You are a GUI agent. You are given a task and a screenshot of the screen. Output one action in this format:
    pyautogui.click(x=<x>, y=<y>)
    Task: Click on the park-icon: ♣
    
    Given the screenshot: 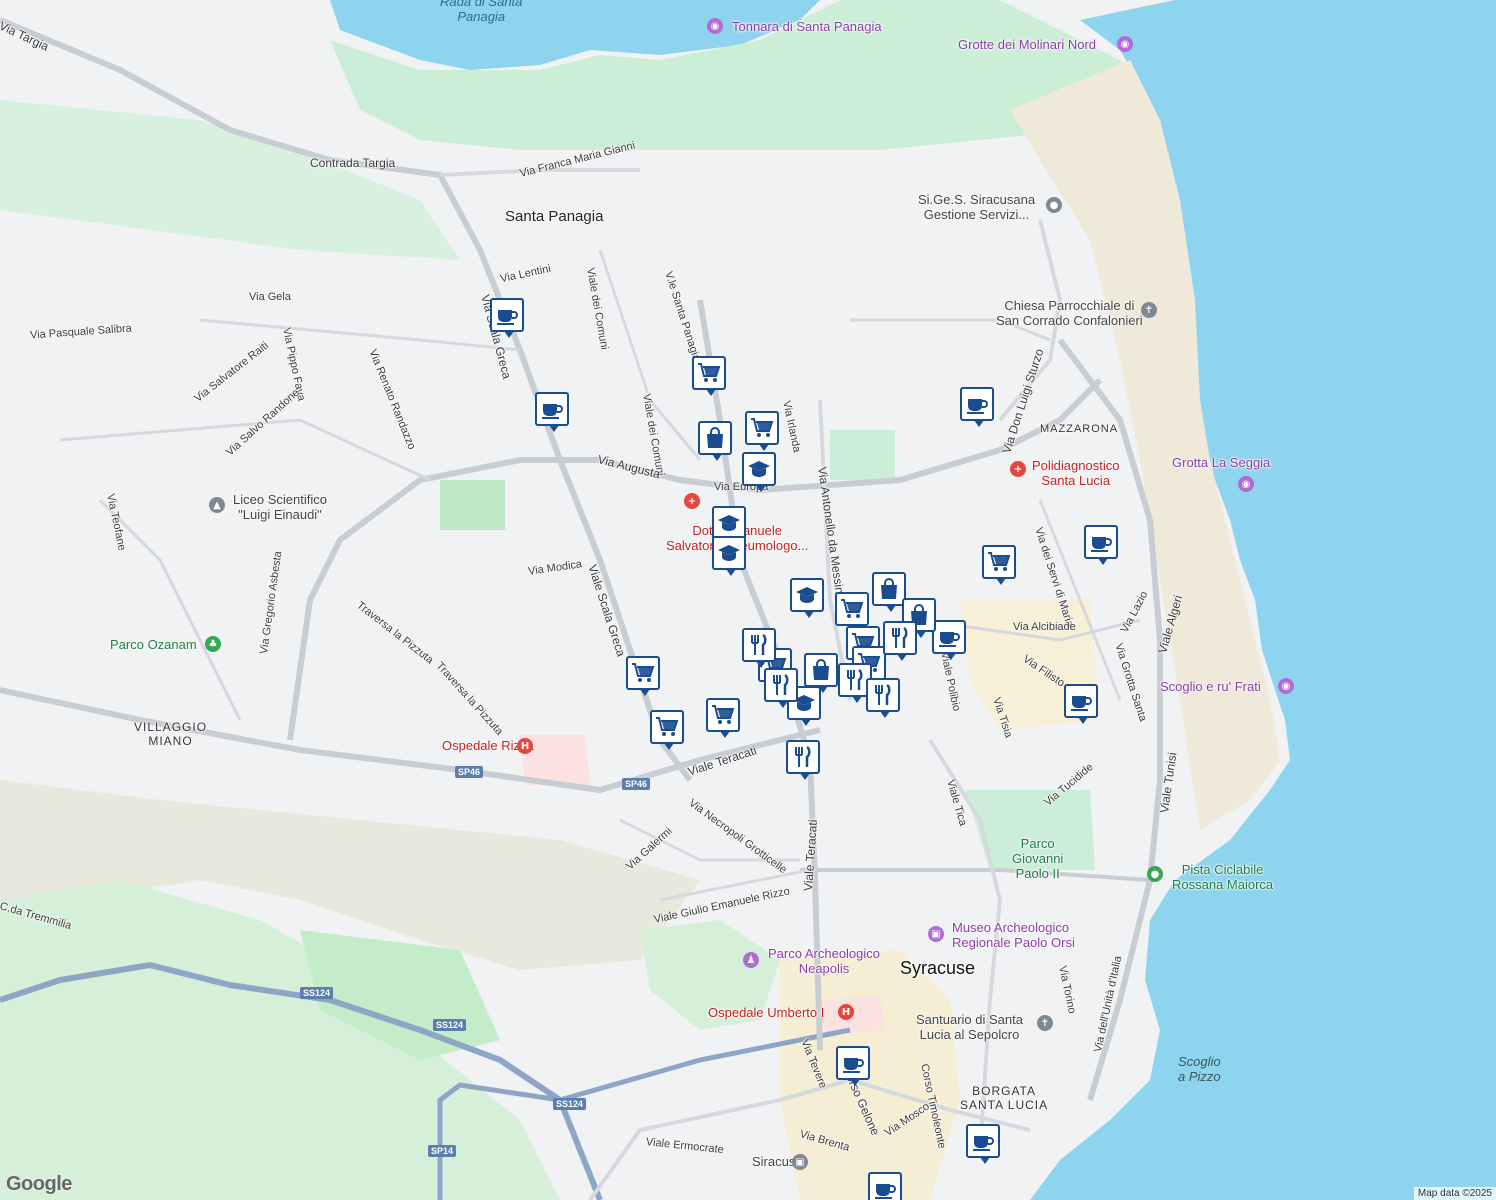 What is the action you would take?
    pyautogui.click(x=213, y=644)
    